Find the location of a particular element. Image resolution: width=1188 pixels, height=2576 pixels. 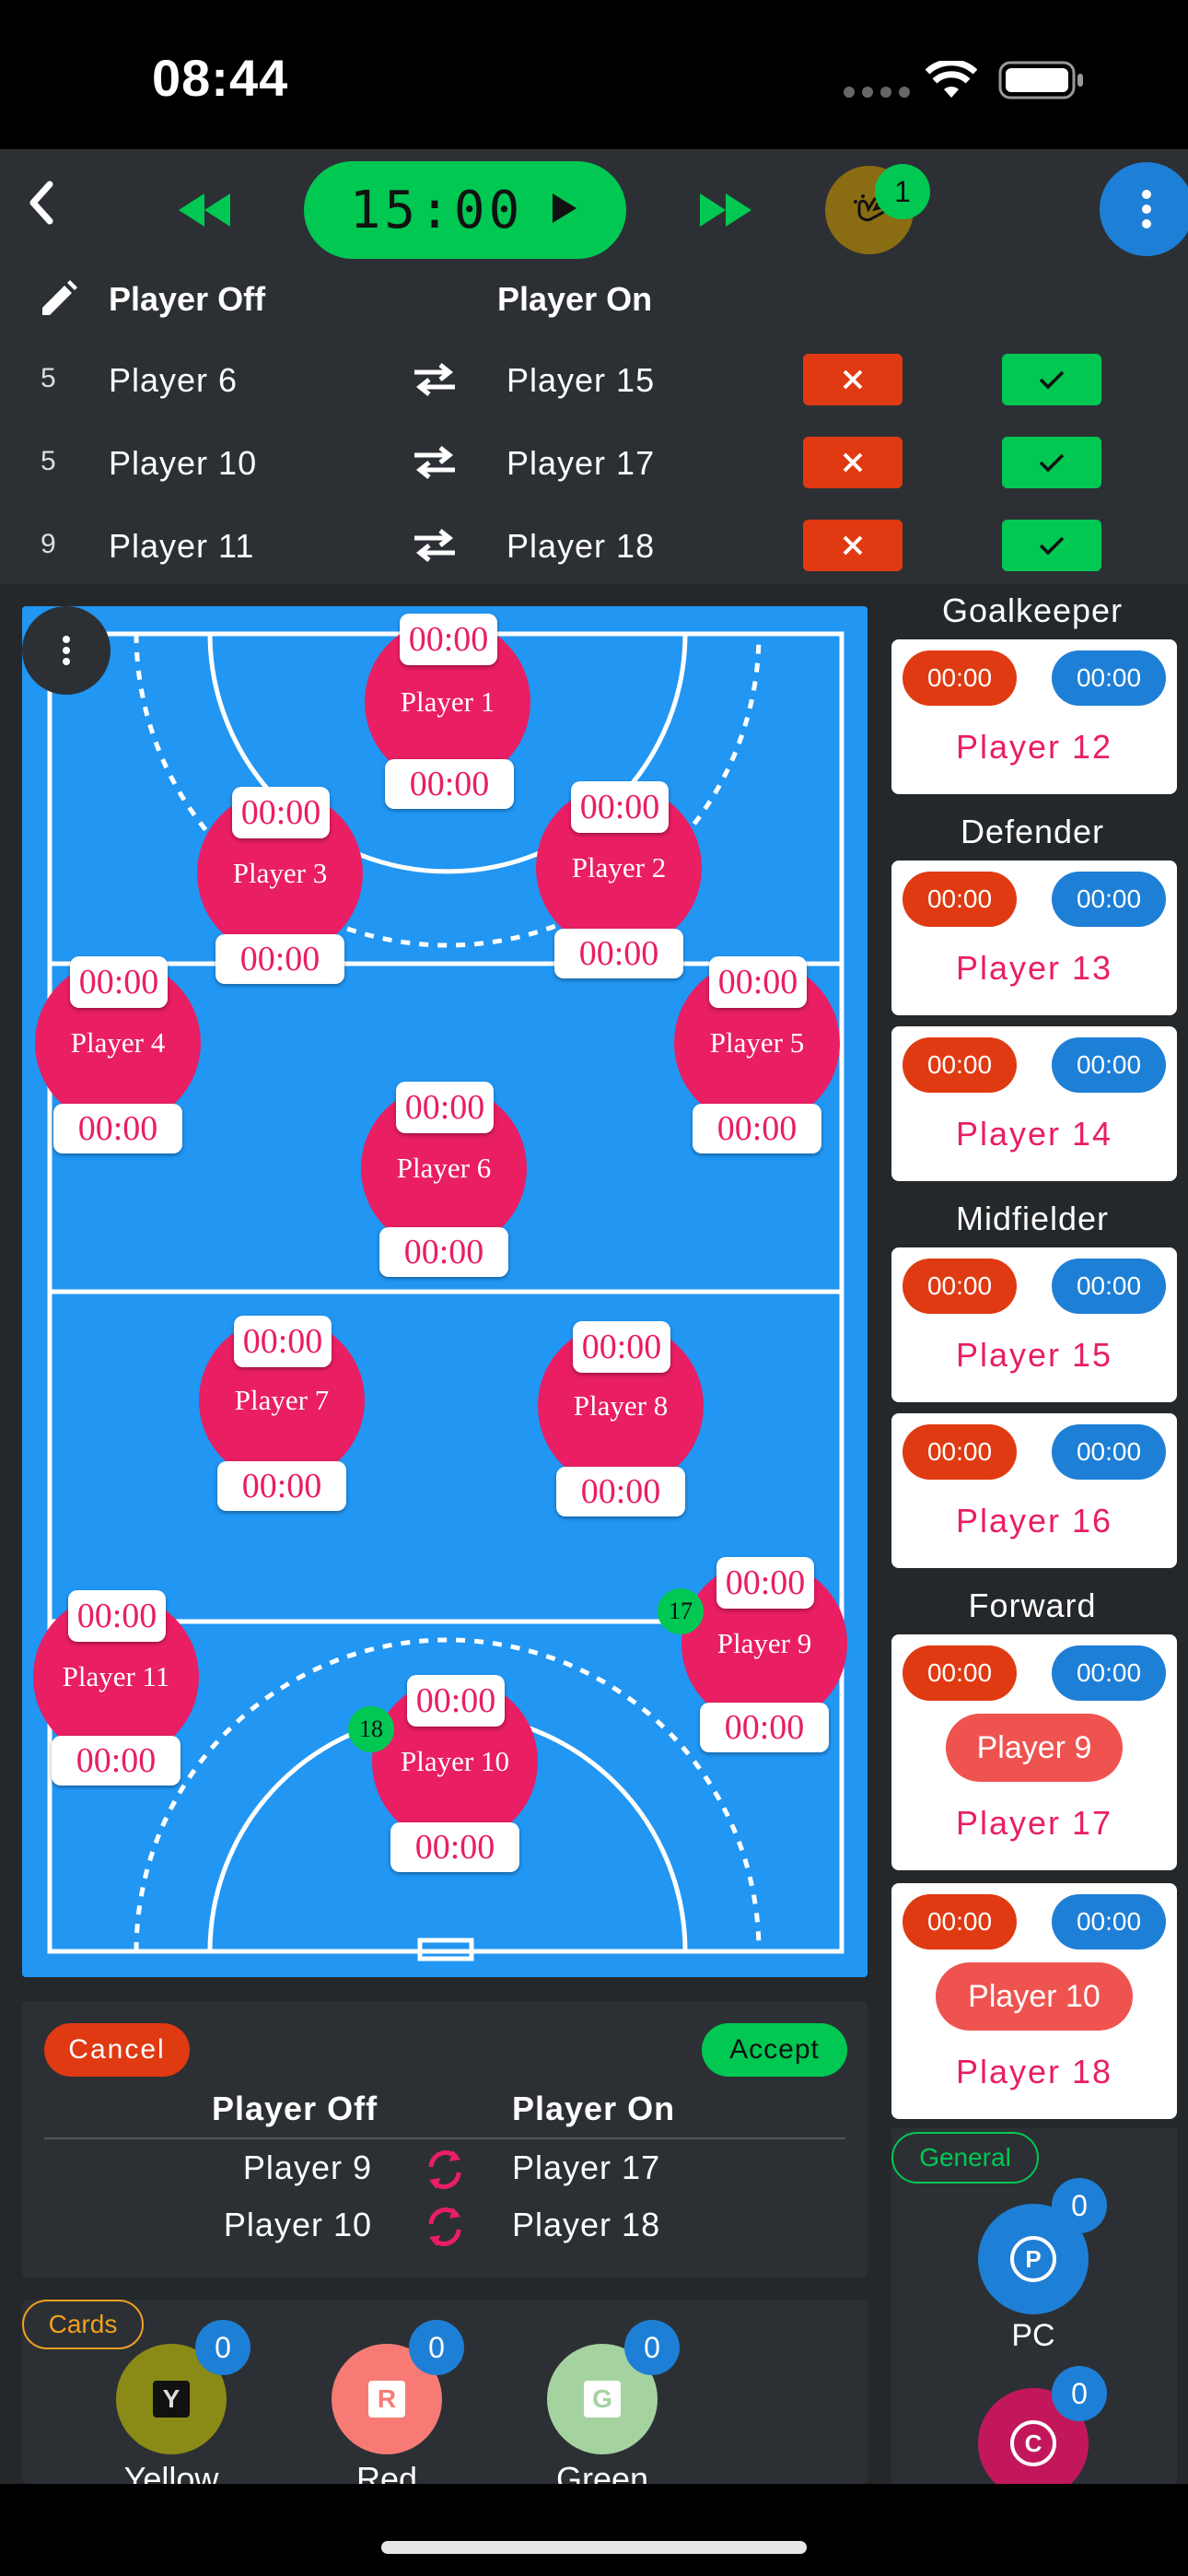

pending-header-on: Player On is located at coordinates (594, 2108).